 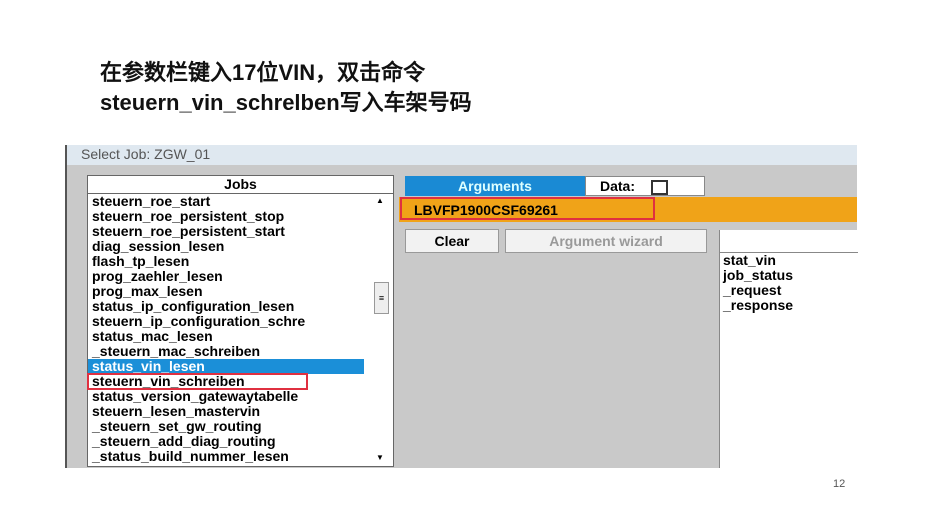 I want to click on job-item: status_vin_lesen, so click(x=226, y=366).